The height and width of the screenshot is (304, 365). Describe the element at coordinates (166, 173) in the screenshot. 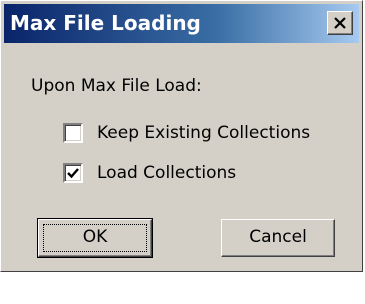

I see `load-collections-label: Load Collections` at that location.